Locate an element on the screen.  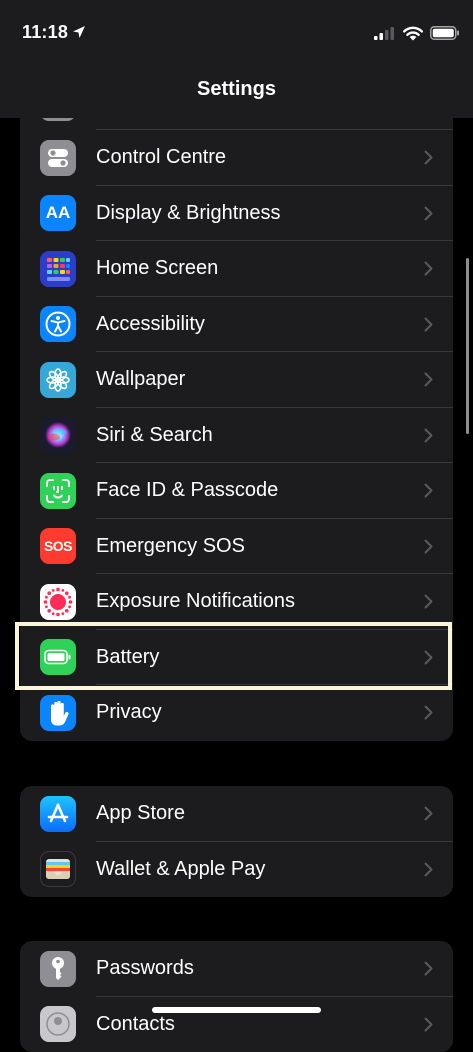
sos-icon: SOS is located at coordinates (58, 546).